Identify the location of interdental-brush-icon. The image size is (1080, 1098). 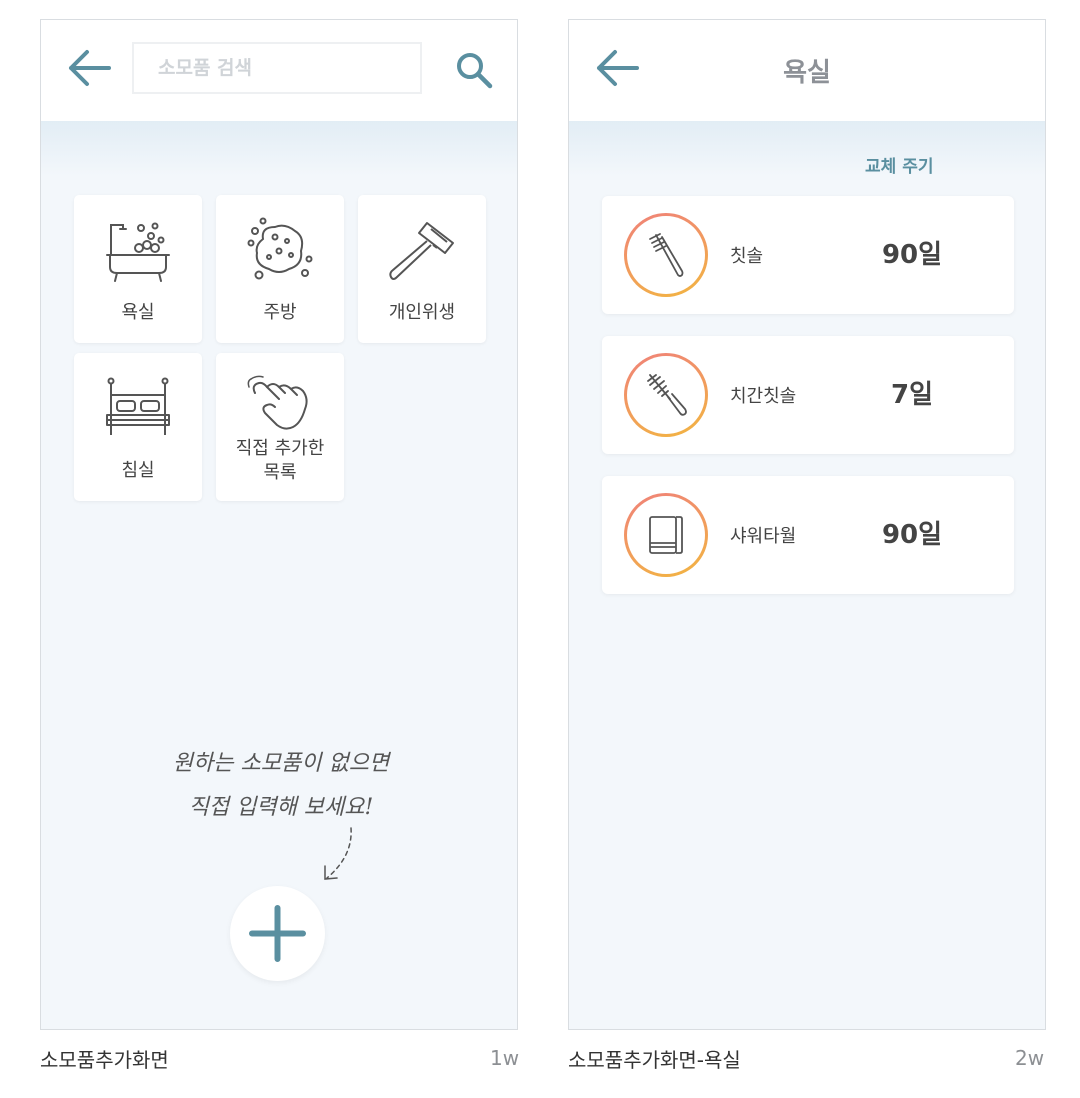
(667, 395).